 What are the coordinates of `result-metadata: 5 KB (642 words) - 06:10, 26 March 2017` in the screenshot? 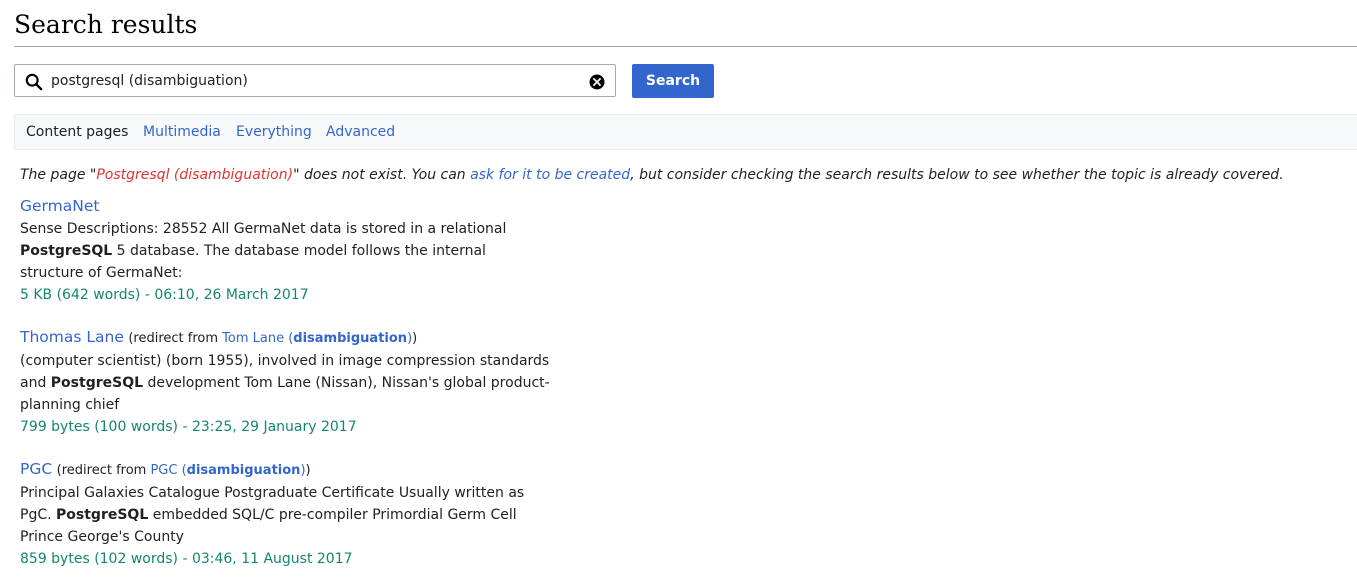 It's located at (164, 295).